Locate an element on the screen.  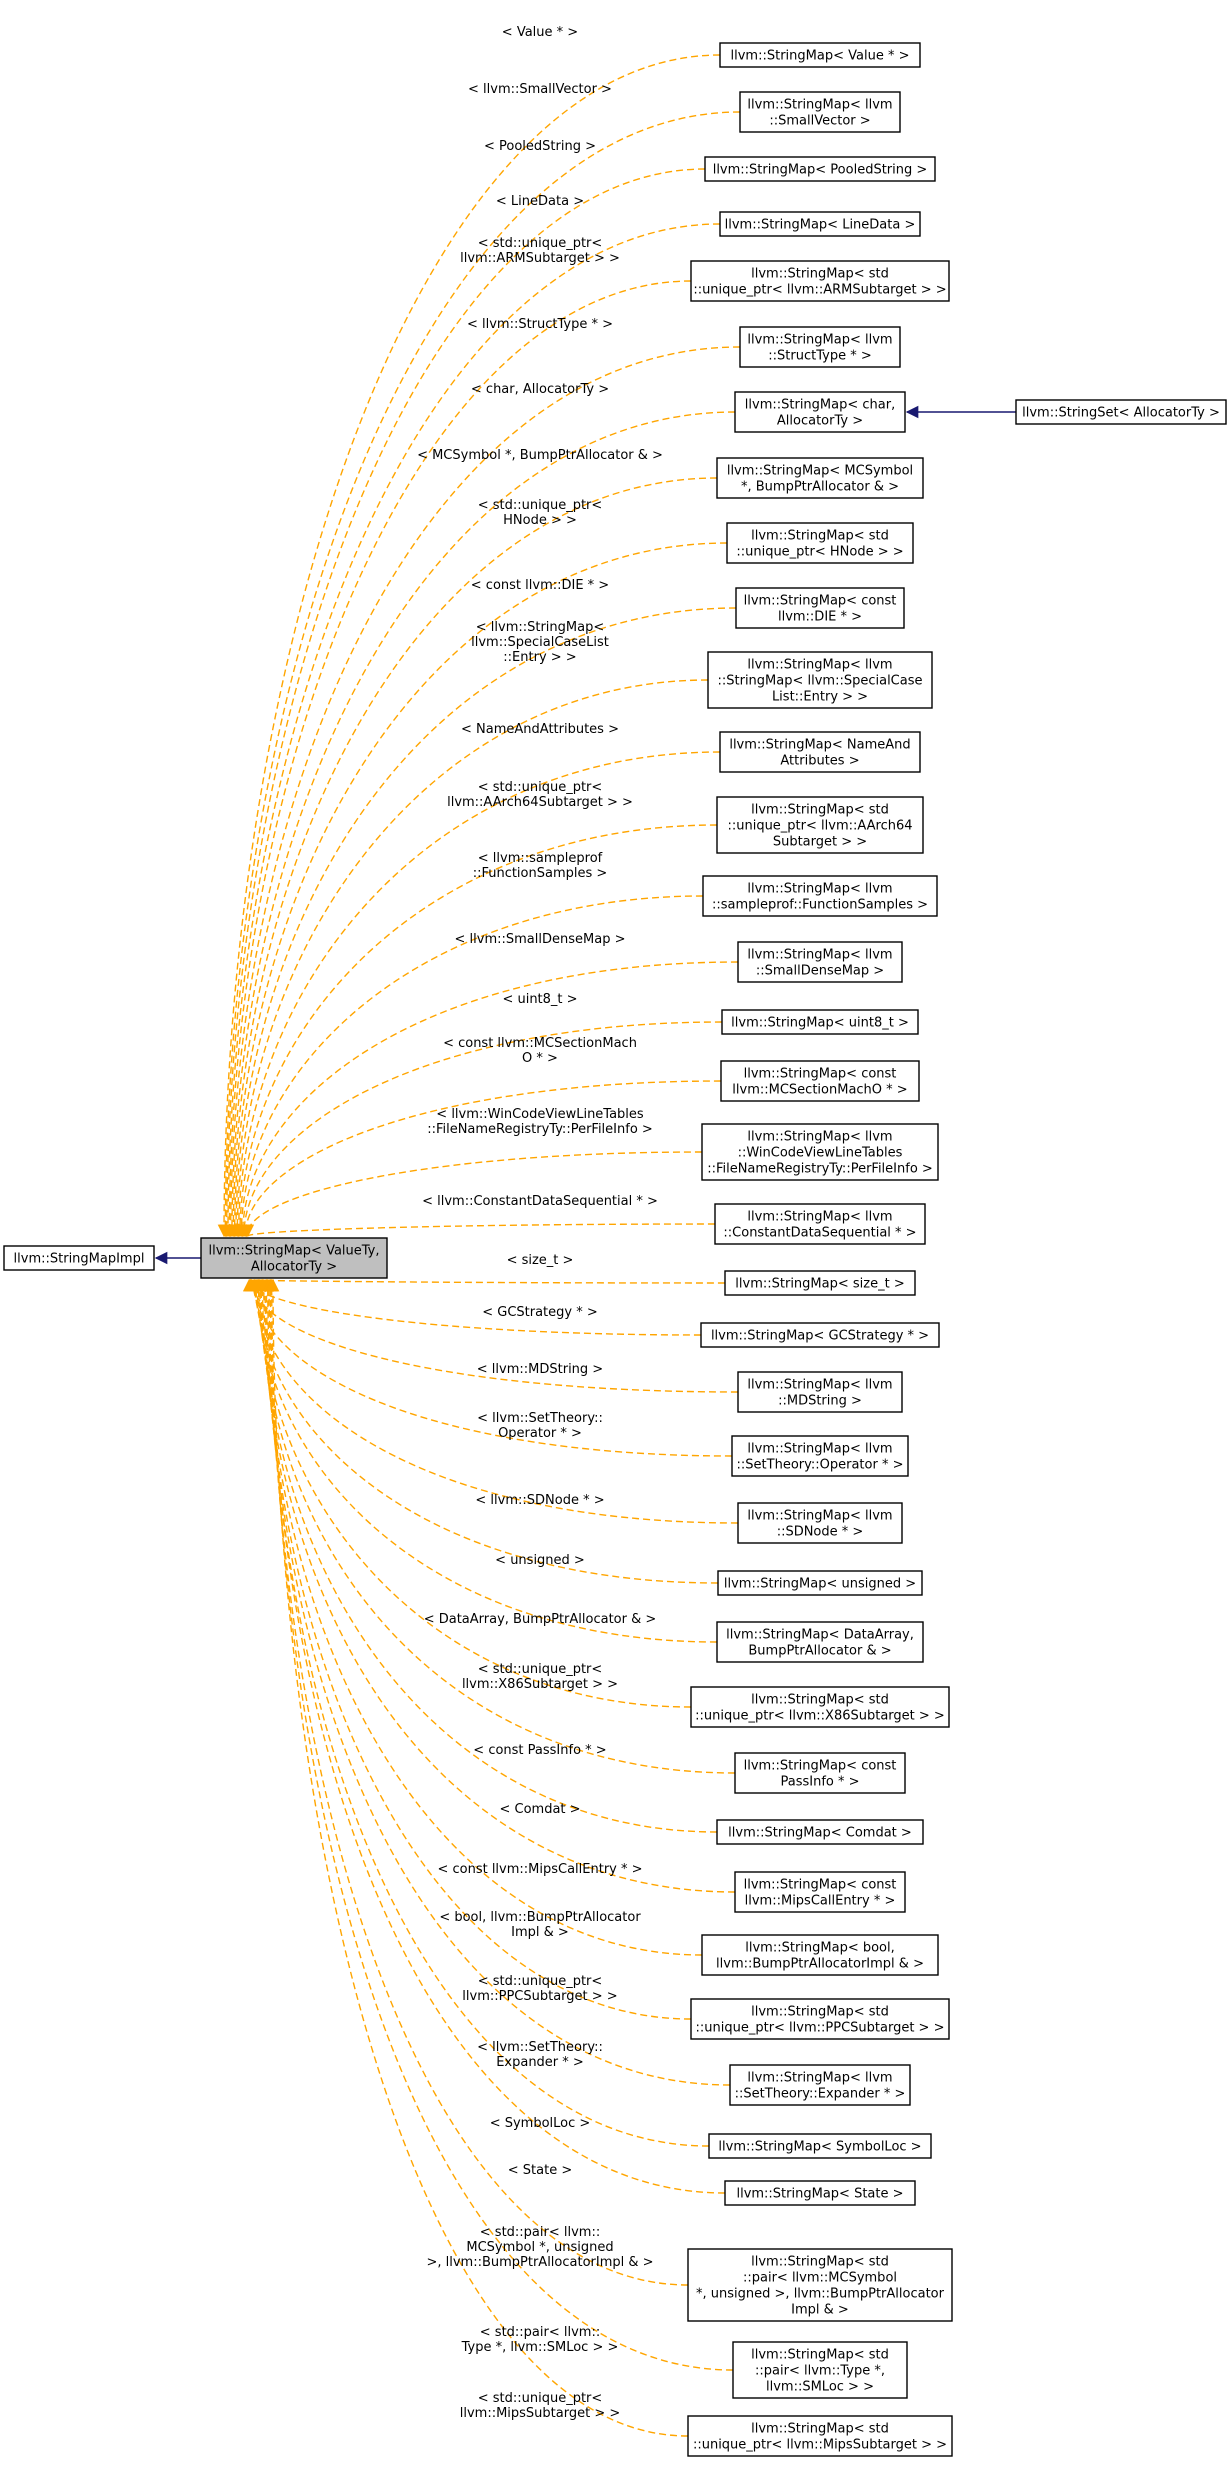
template-arg-label-18: < llvm::ConstantDataSequential * > is located at coordinates (540, 1201).